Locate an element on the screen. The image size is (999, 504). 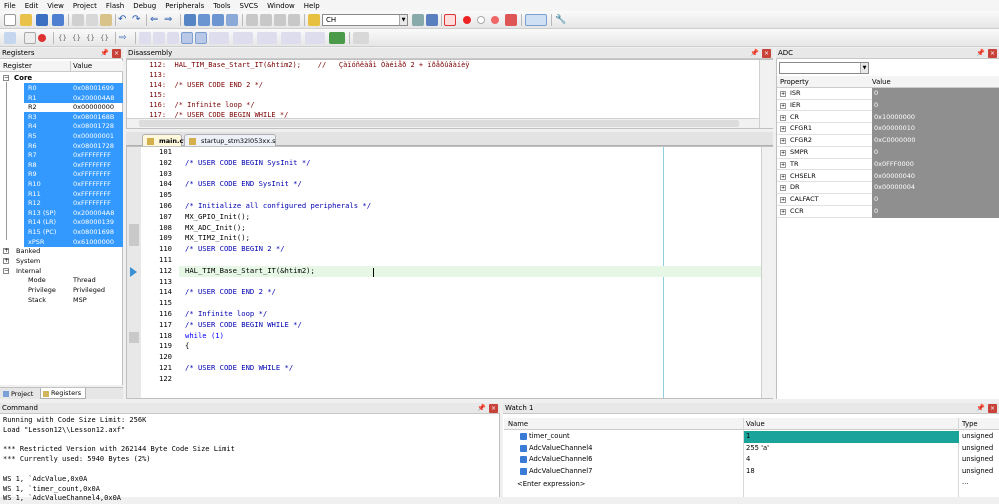
code-line: 113 is located at coordinates (167, 282).